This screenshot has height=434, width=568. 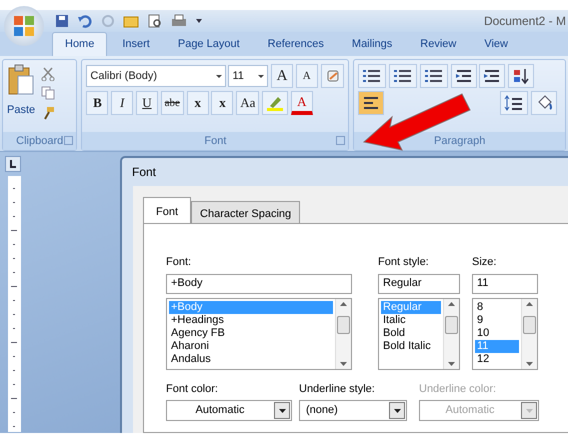 What do you see at coordinates (199, 21) in the screenshot?
I see `caret-icon` at bounding box center [199, 21].